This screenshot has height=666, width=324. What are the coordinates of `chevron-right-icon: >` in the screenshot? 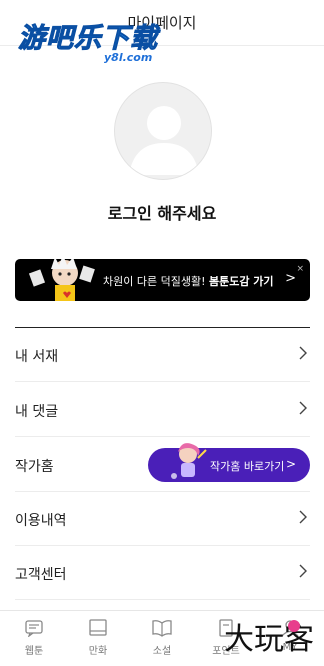 It's located at (290, 464).